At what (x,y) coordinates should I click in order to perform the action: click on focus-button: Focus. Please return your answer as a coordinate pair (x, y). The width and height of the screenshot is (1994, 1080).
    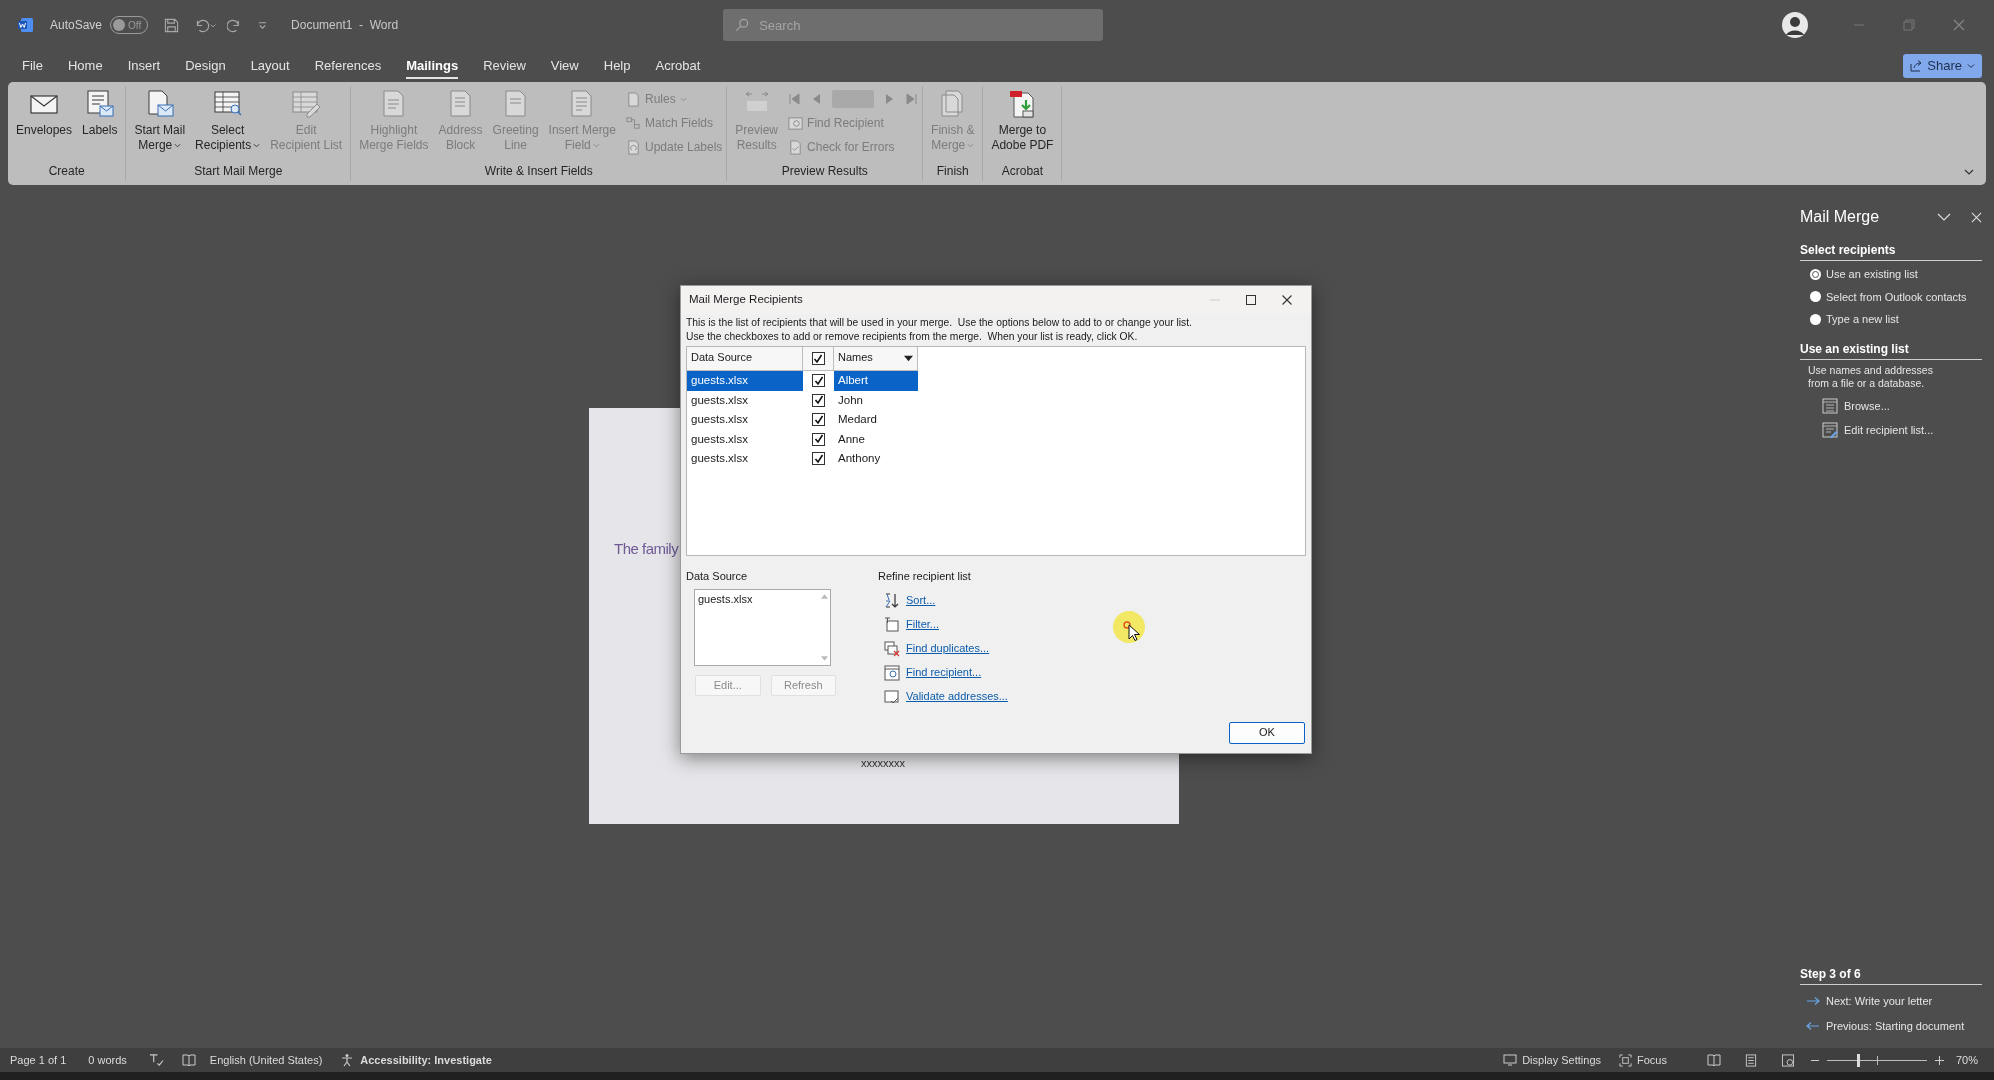
    Looking at the image, I should click on (1643, 1060).